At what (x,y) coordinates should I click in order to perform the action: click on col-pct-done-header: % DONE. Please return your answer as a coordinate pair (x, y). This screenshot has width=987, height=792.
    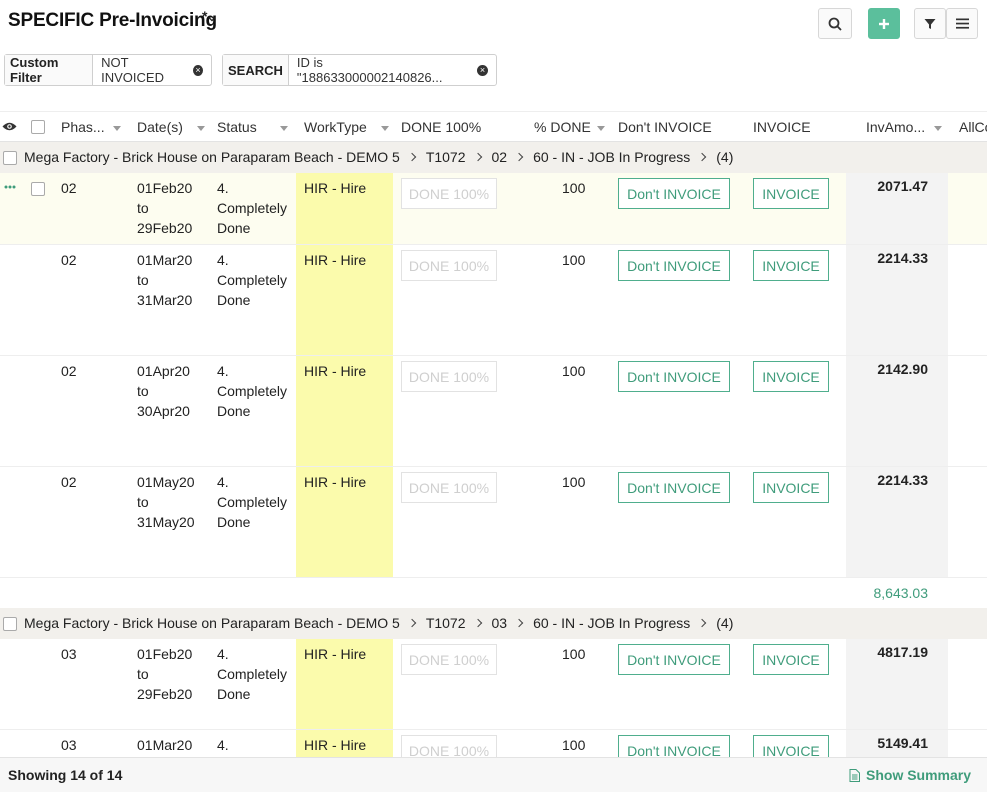
    Looking at the image, I should click on (569, 127).